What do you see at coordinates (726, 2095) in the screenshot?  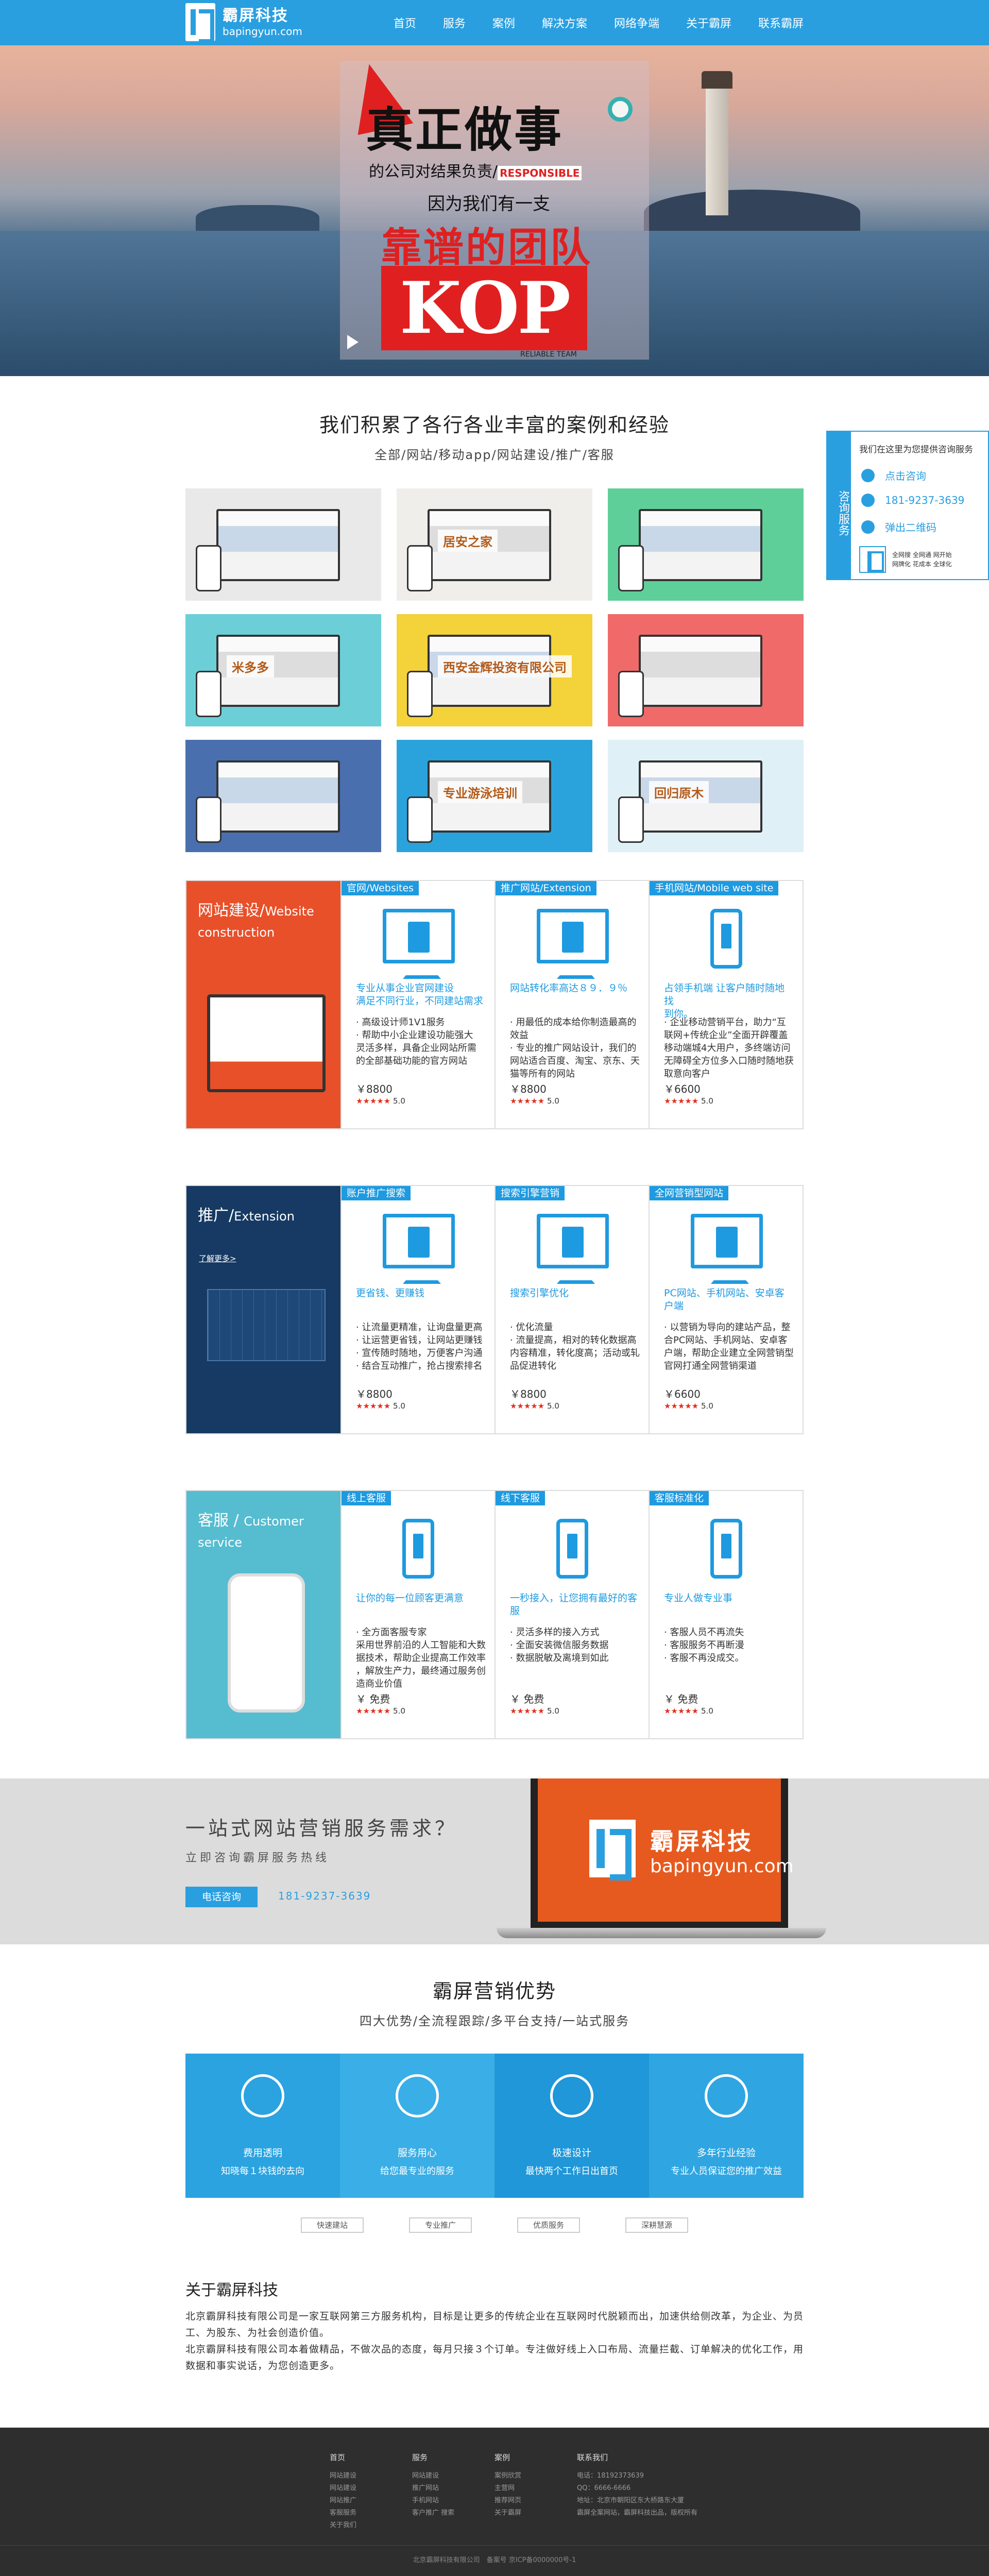 I see `star-icon` at bounding box center [726, 2095].